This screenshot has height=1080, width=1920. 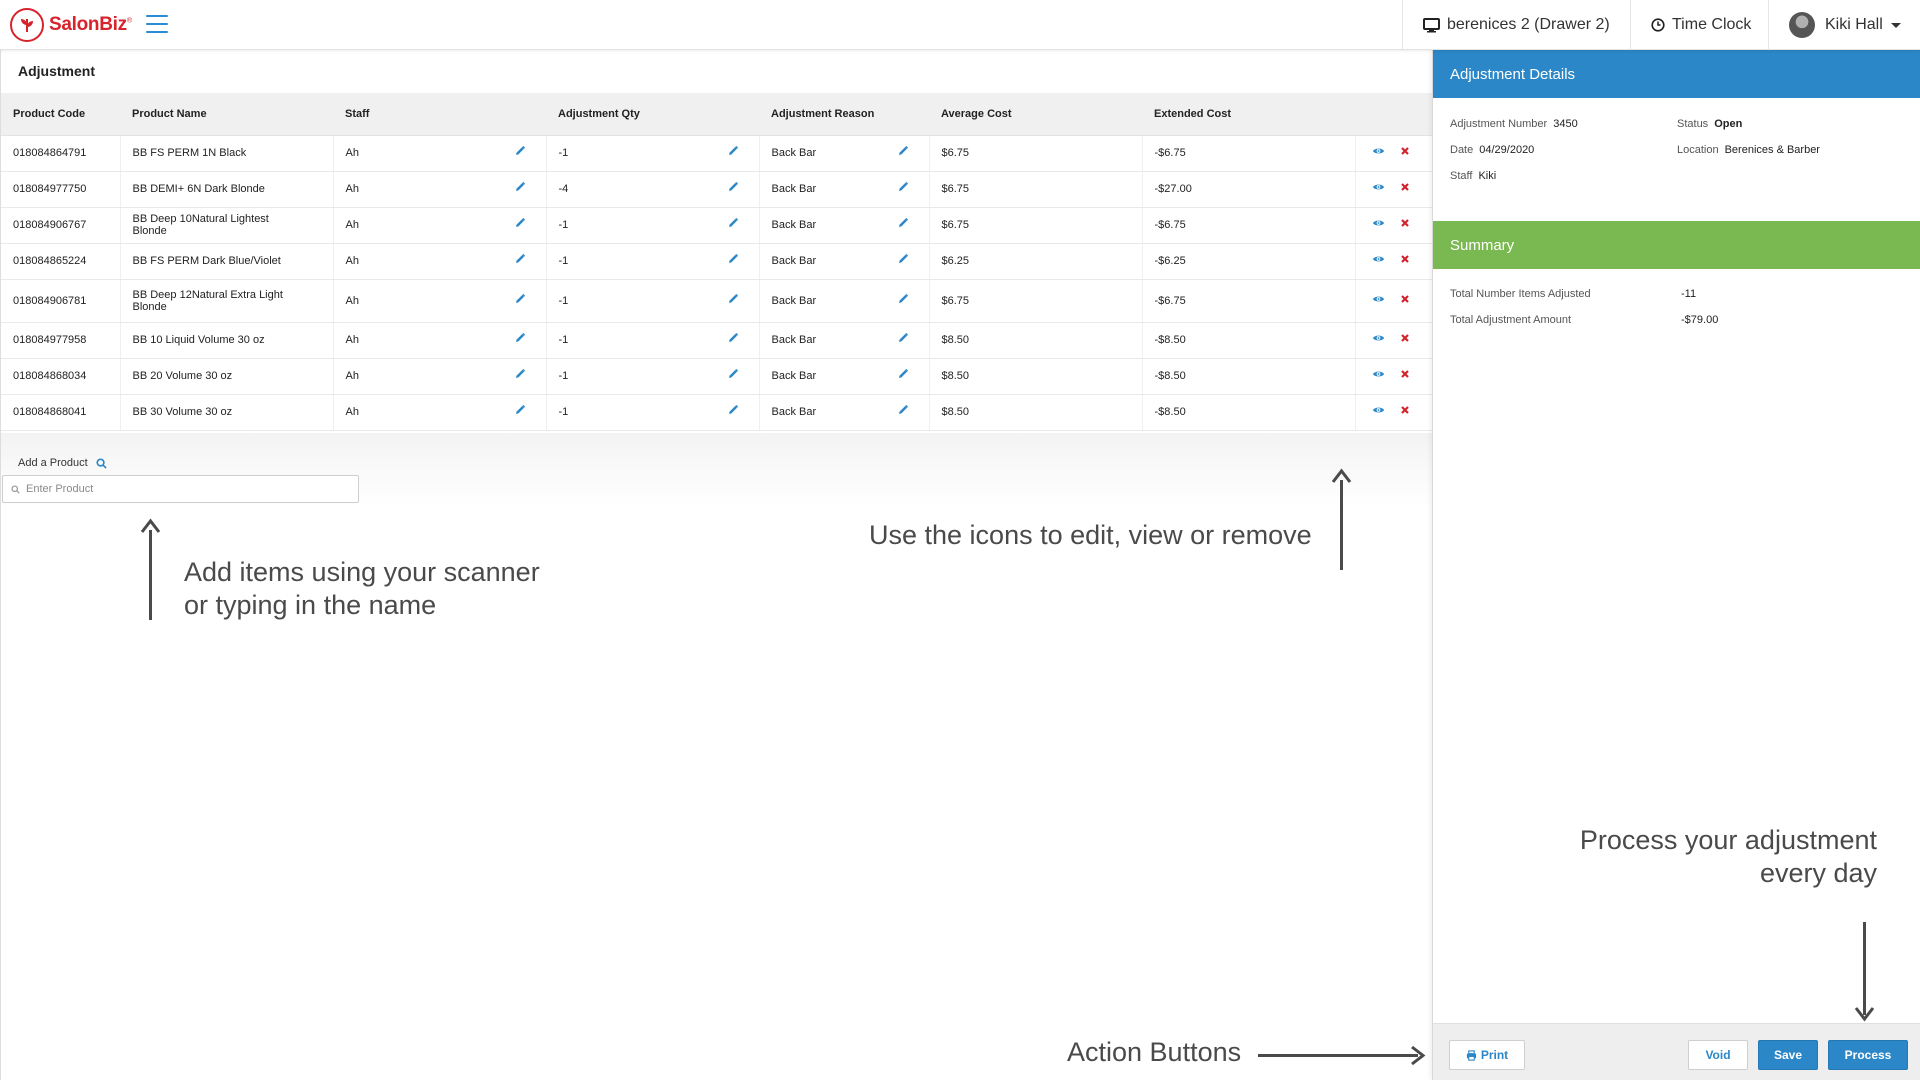 I want to click on time-clock-button: Time Clock, so click(x=1699, y=25).